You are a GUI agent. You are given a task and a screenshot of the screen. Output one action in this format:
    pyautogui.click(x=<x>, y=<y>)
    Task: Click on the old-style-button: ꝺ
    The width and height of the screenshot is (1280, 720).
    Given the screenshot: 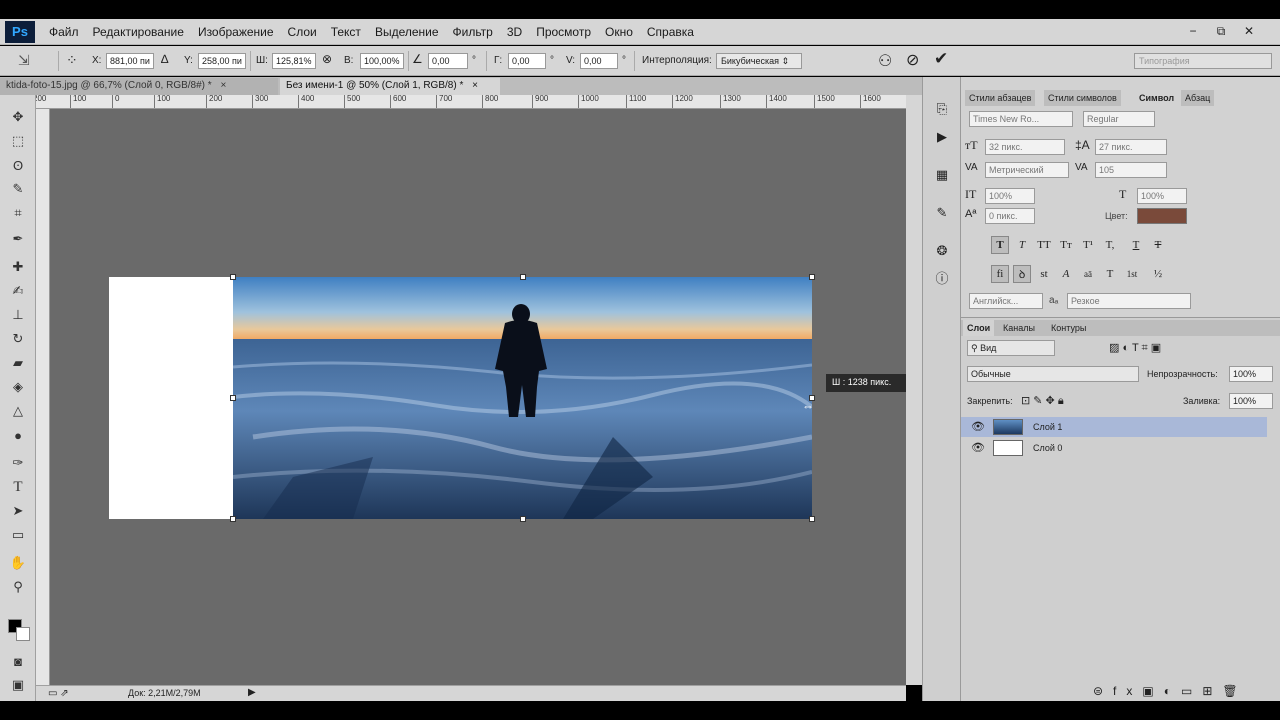 What is the action you would take?
    pyautogui.click(x=1022, y=274)
    